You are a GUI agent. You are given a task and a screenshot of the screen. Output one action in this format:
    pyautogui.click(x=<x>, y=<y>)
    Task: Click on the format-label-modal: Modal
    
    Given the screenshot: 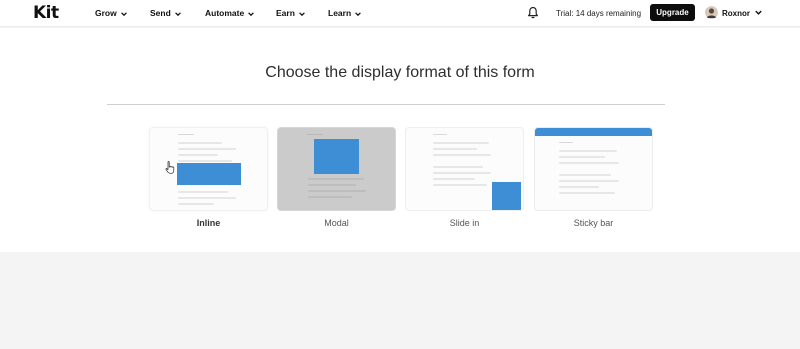 What is the action you would take?
    pyautogui.click(x=336, y=223)
    